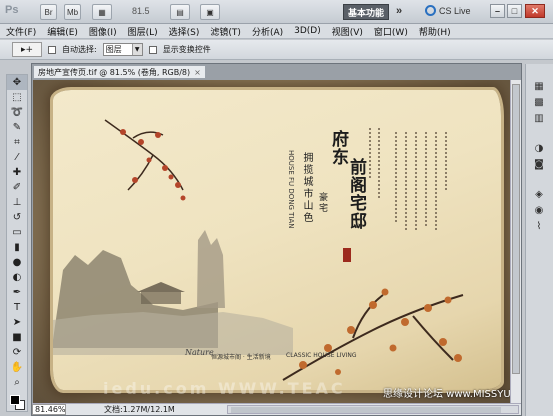 Image resolution: width=553 pixels, height=416 pixels. I want to click on channels-panel-icon: ◉, so click(539, 210).